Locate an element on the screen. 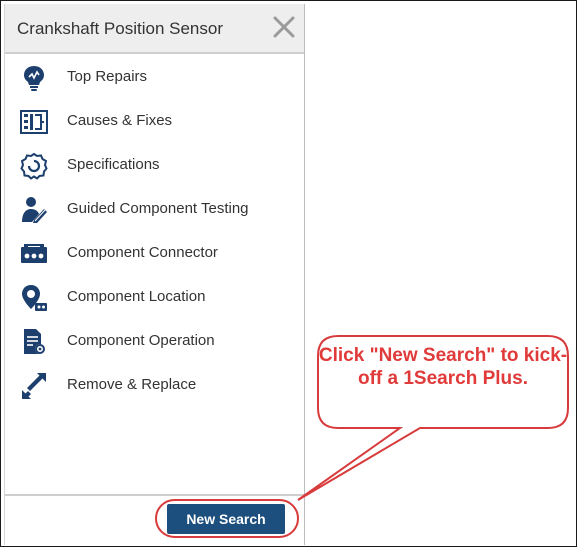  menu-item-component-operation: Component Operation is located at coordinates (154, 342).